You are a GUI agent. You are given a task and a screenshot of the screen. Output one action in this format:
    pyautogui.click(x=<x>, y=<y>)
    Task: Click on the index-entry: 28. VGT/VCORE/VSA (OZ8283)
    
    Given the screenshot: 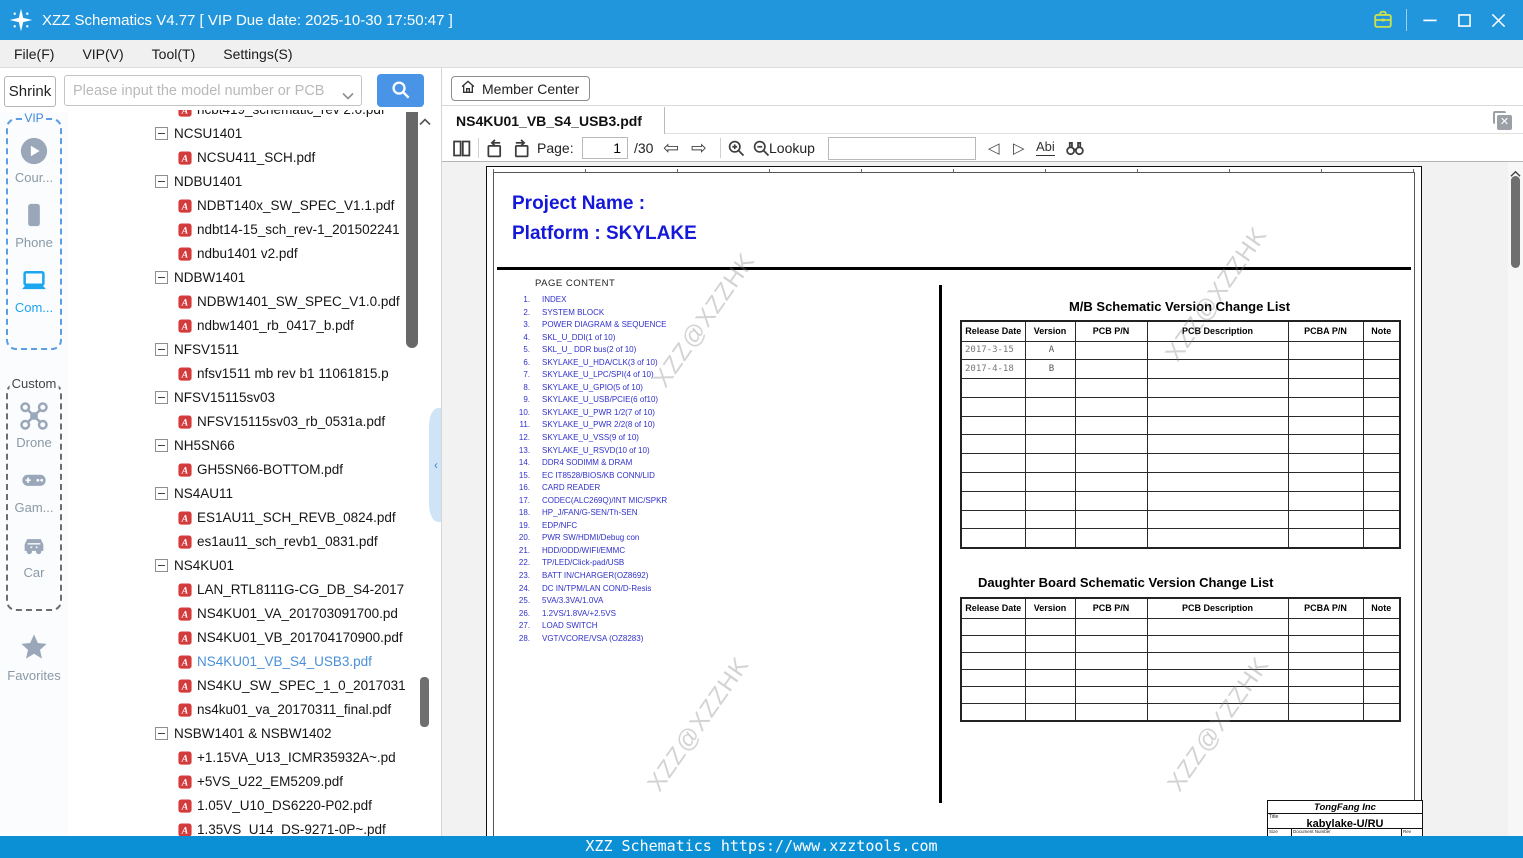 What is the action you would take?
    pyautogui.click(x=590, y=639)
    